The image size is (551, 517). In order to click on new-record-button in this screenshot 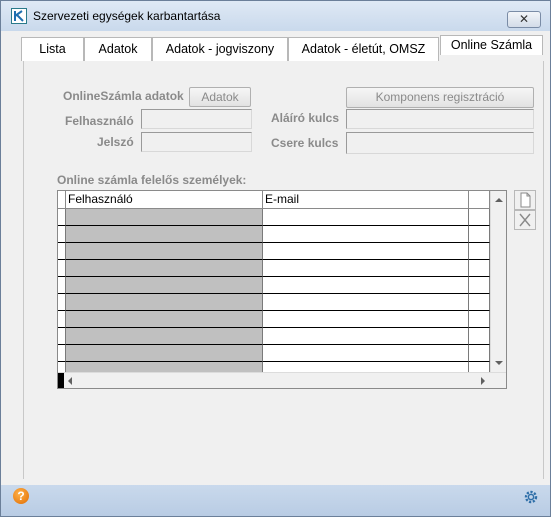, I will do `click(525, 200)`.